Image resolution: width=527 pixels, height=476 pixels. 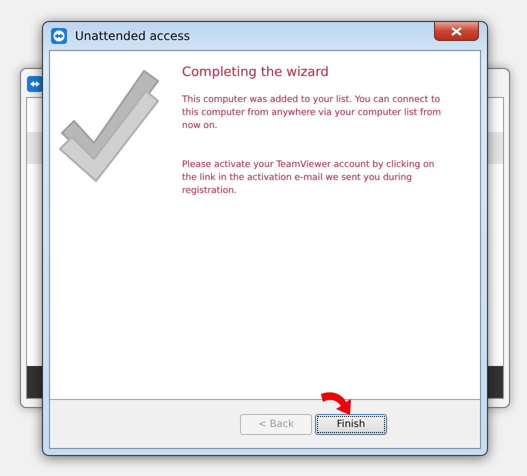 I want to click on info-paragraph: This computer was added to your list. You can connect to this computer from anywhere via your computer list from now on., so click(x=312, y=113).